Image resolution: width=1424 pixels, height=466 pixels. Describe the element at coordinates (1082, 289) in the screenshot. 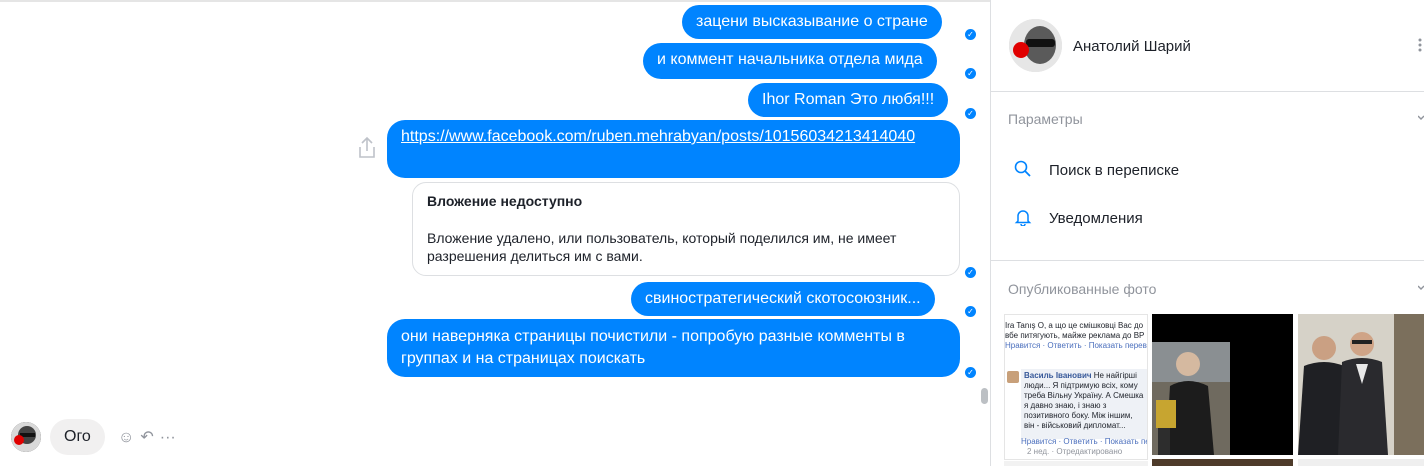

I see `section-title-photos: Опубликованные фото` at that location.